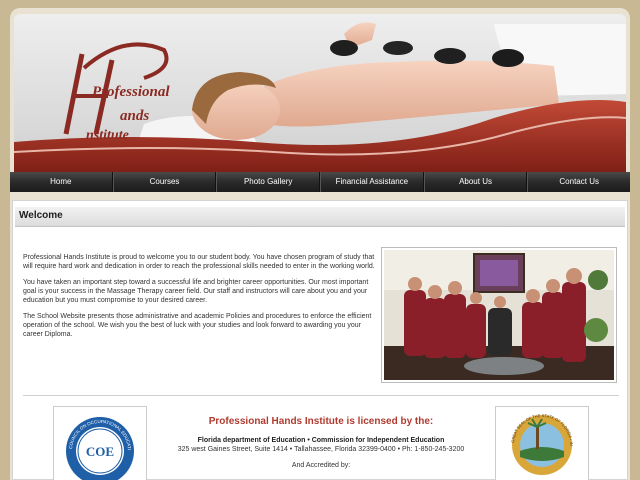  Describe the element at coordinates (131, 92) in the screenshot. I see `logo-line-professional: Professional` at that location.